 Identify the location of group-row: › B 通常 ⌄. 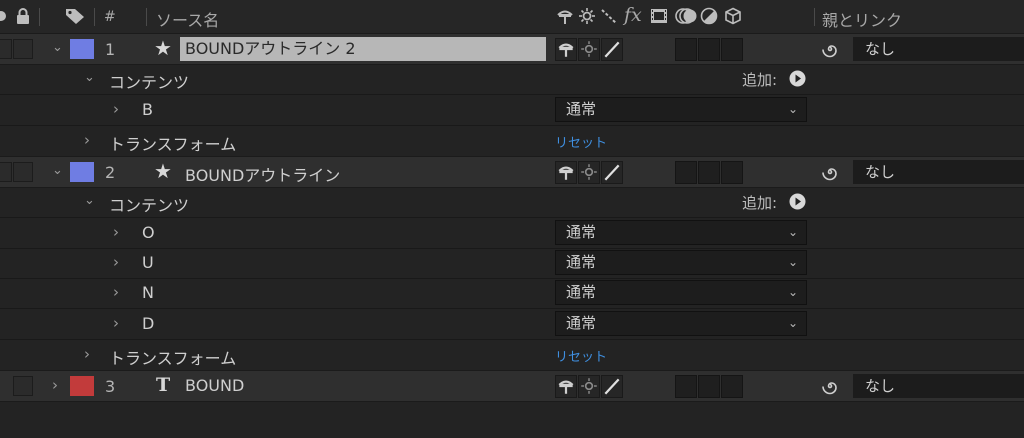
(512, 110).